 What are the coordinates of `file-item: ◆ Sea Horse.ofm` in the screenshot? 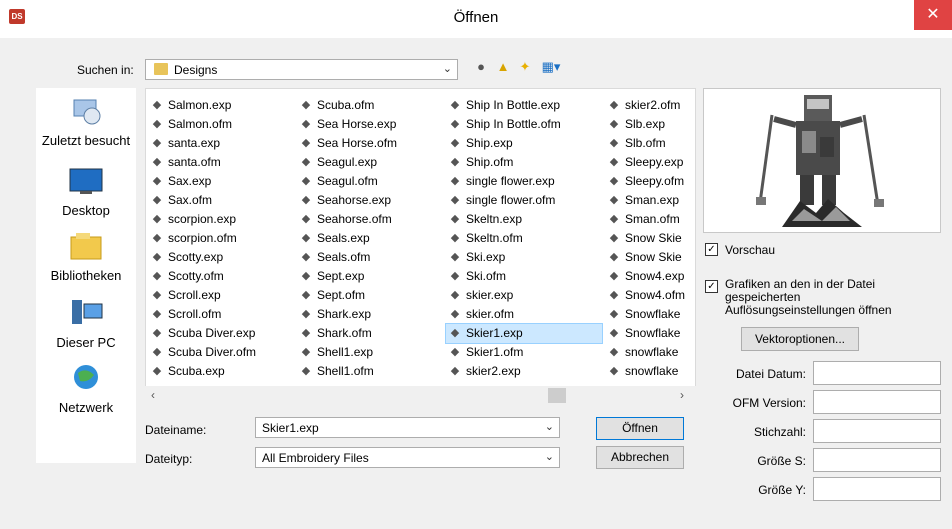 It's located at (370, 143).